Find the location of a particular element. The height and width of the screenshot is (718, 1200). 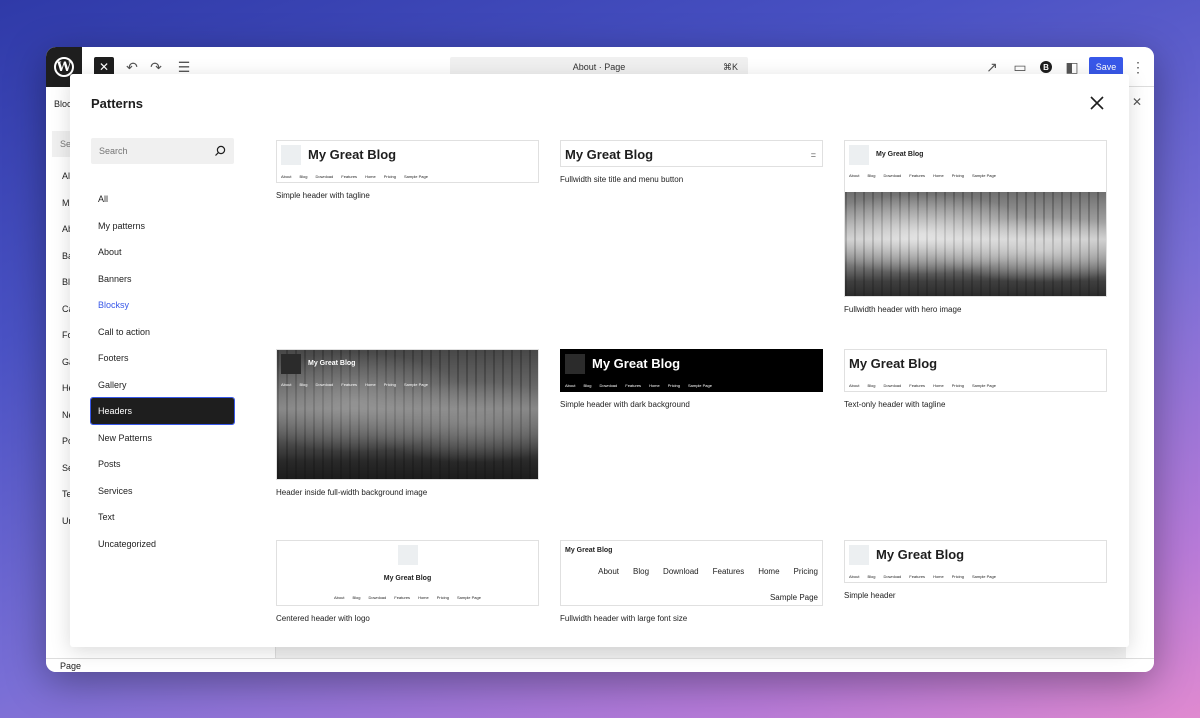

close-icon is located at coordinates (1097, 103).